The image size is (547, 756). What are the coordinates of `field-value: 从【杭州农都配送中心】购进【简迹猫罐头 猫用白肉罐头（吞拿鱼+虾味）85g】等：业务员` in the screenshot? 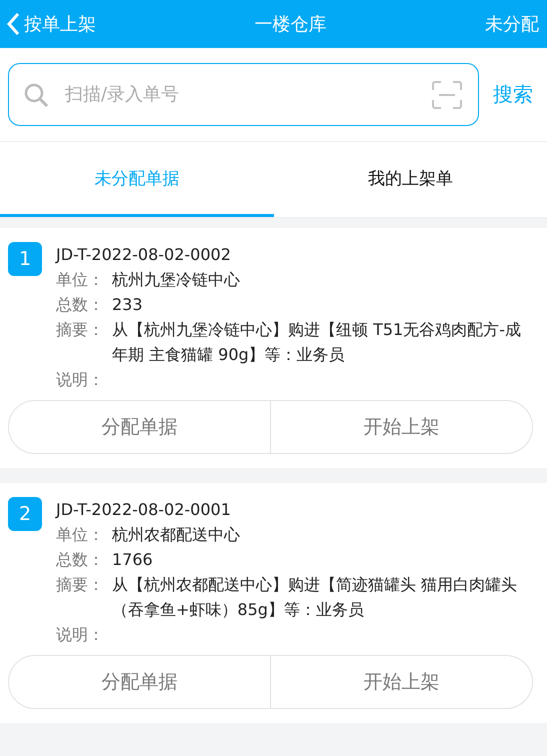 It's located at (315, 597).